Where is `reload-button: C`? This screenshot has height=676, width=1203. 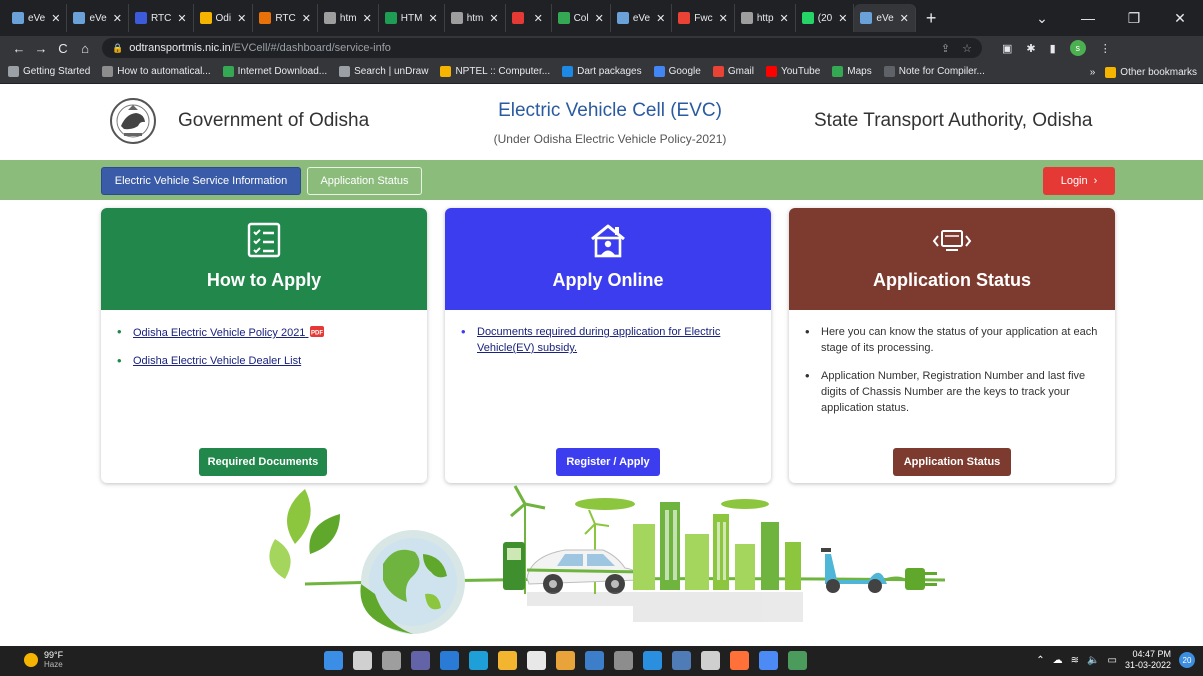
reload-button: C is located at coordinates (63, 48).